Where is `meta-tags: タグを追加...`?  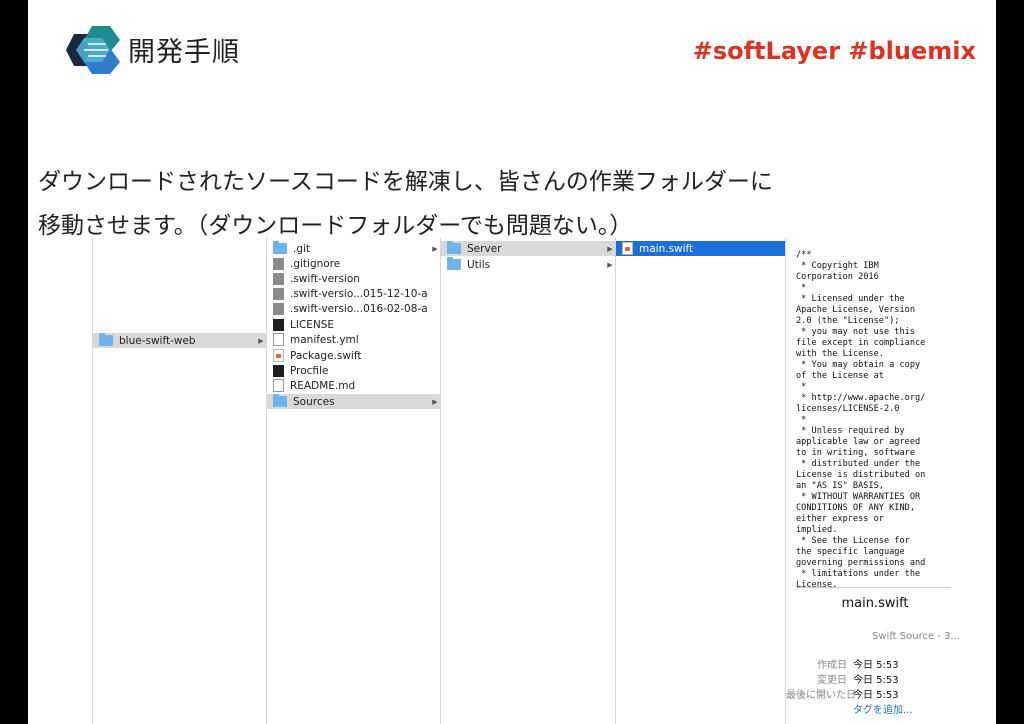
meta-tags: タグを追加... is located at coordinates (875, 710).